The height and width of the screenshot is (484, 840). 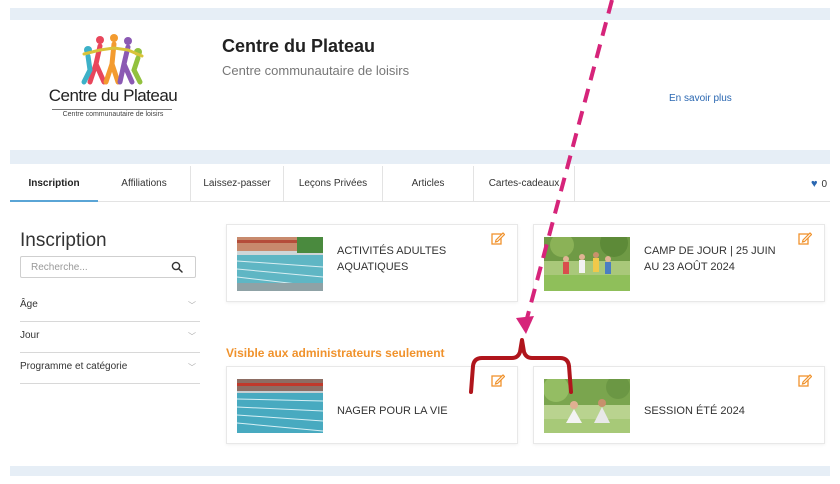 I want to click on favorites-button: ♥ 0, so click(x=819, y=184).